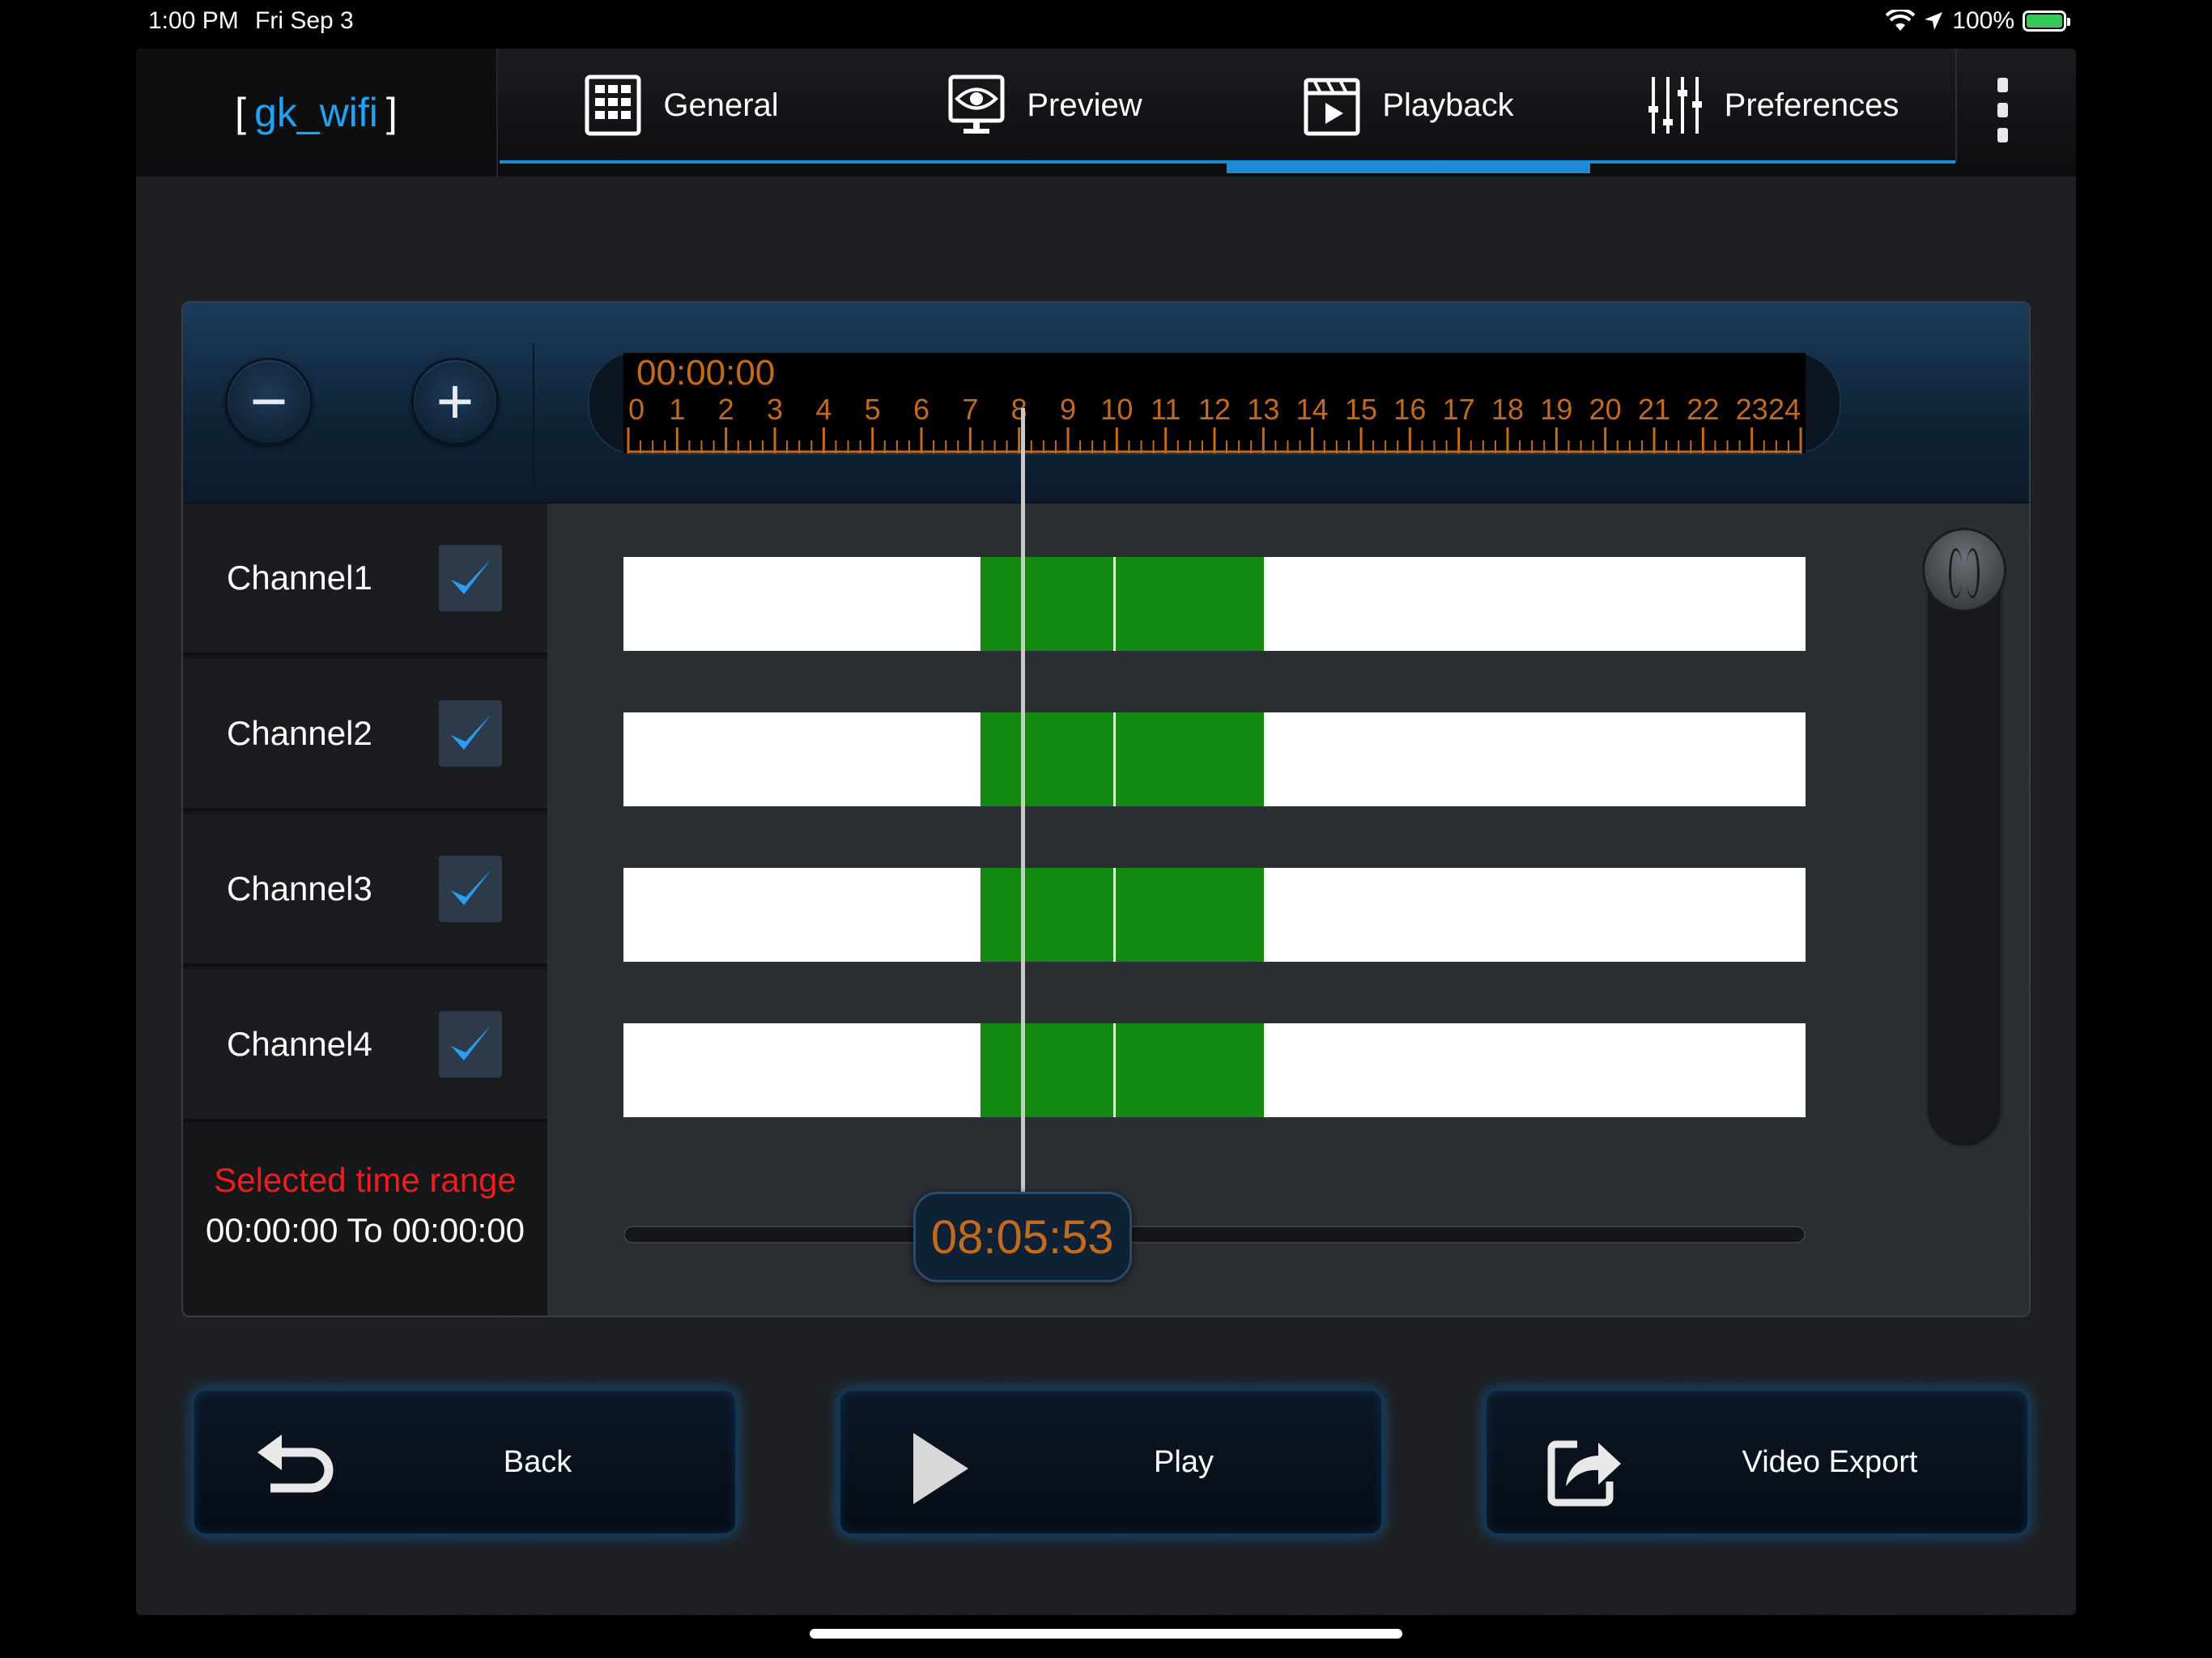 Image resolution: width=2212 pixels, height=1658 pixels. Describe the element at coordinates (2047, 21) in the screenshot. I see `battery-icon` at that location.